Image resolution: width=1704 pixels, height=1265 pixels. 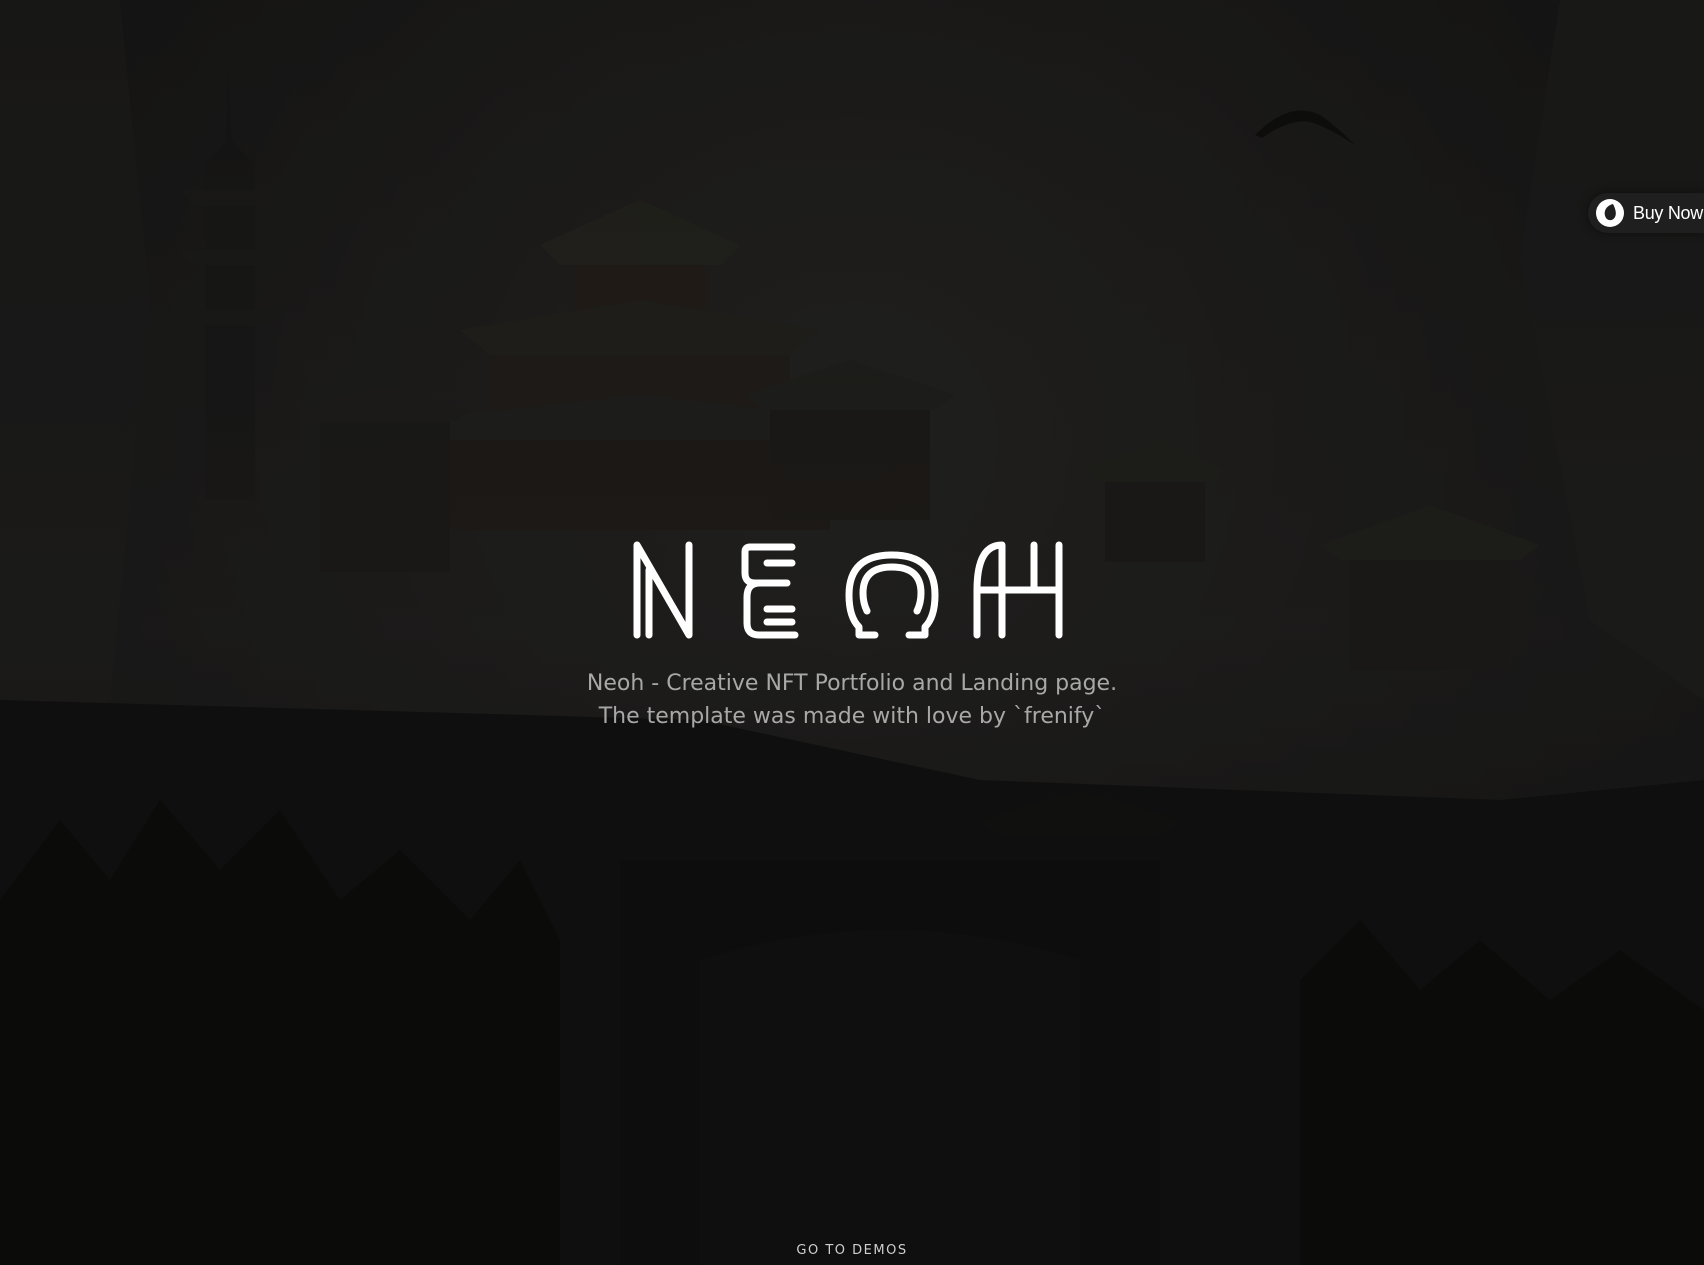 I want to click on go-to-demos-link: GO TO DEMOS, so click(x=852, y=1250).